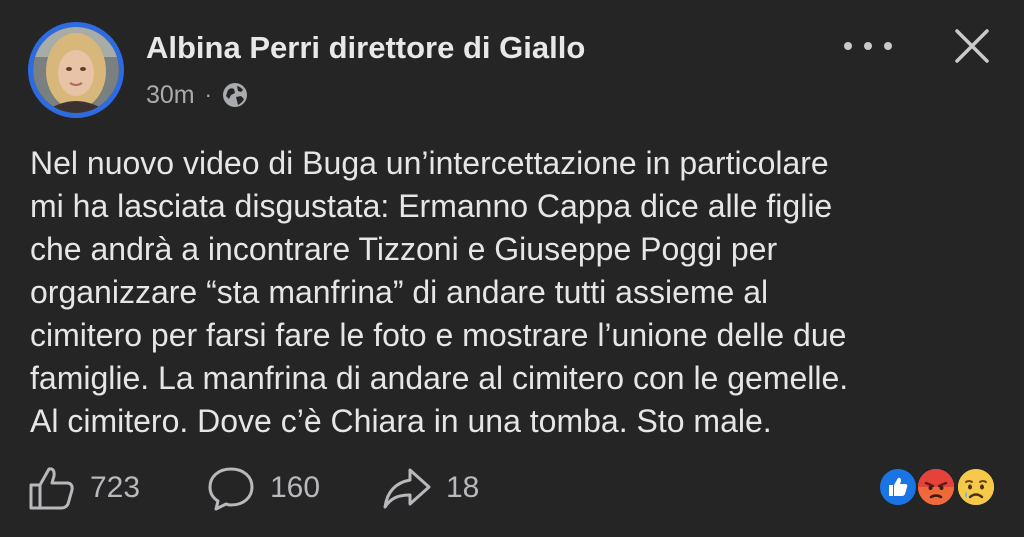  I want to click on author-name: Albina Perri direttore di Giallo, so click(365, 48).